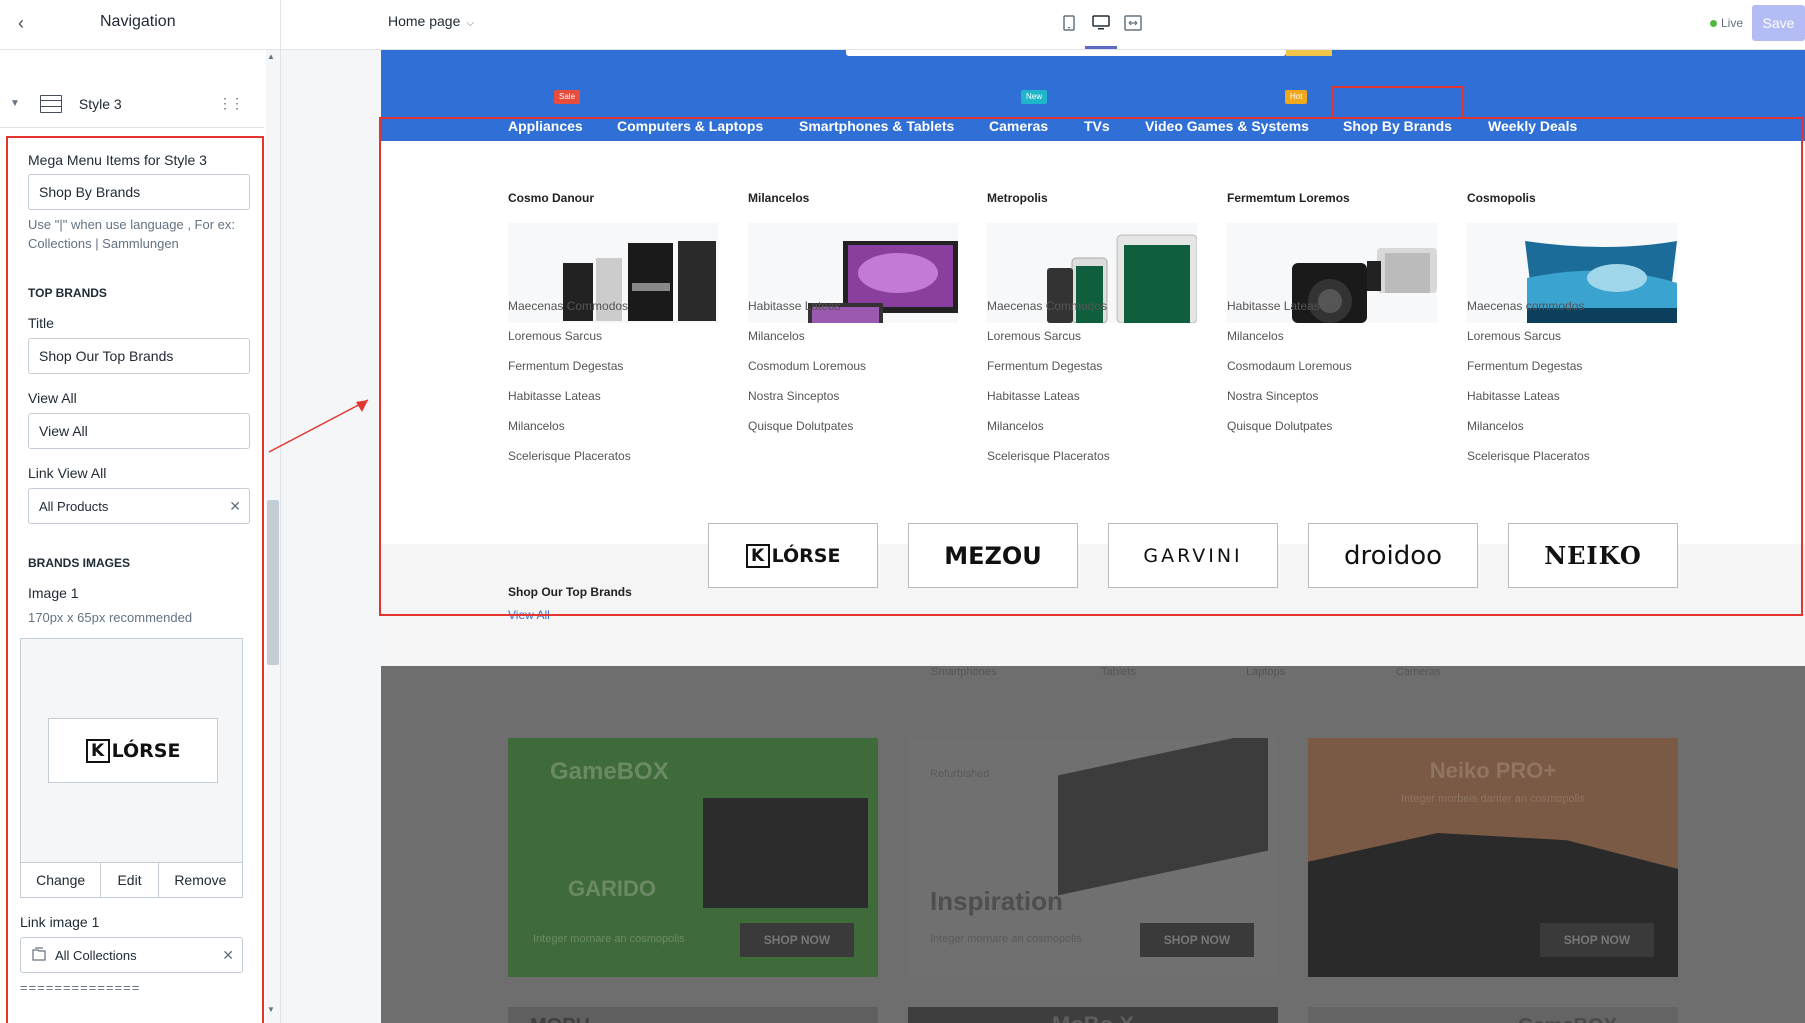 Image resolution: width=1805 pixels, height=1023 pixels. What do you see at coordinates (1093, 1015) in the screenshot?
I see `banner-mobo-x: MoBo X` at bounding box center [1093, 1015].